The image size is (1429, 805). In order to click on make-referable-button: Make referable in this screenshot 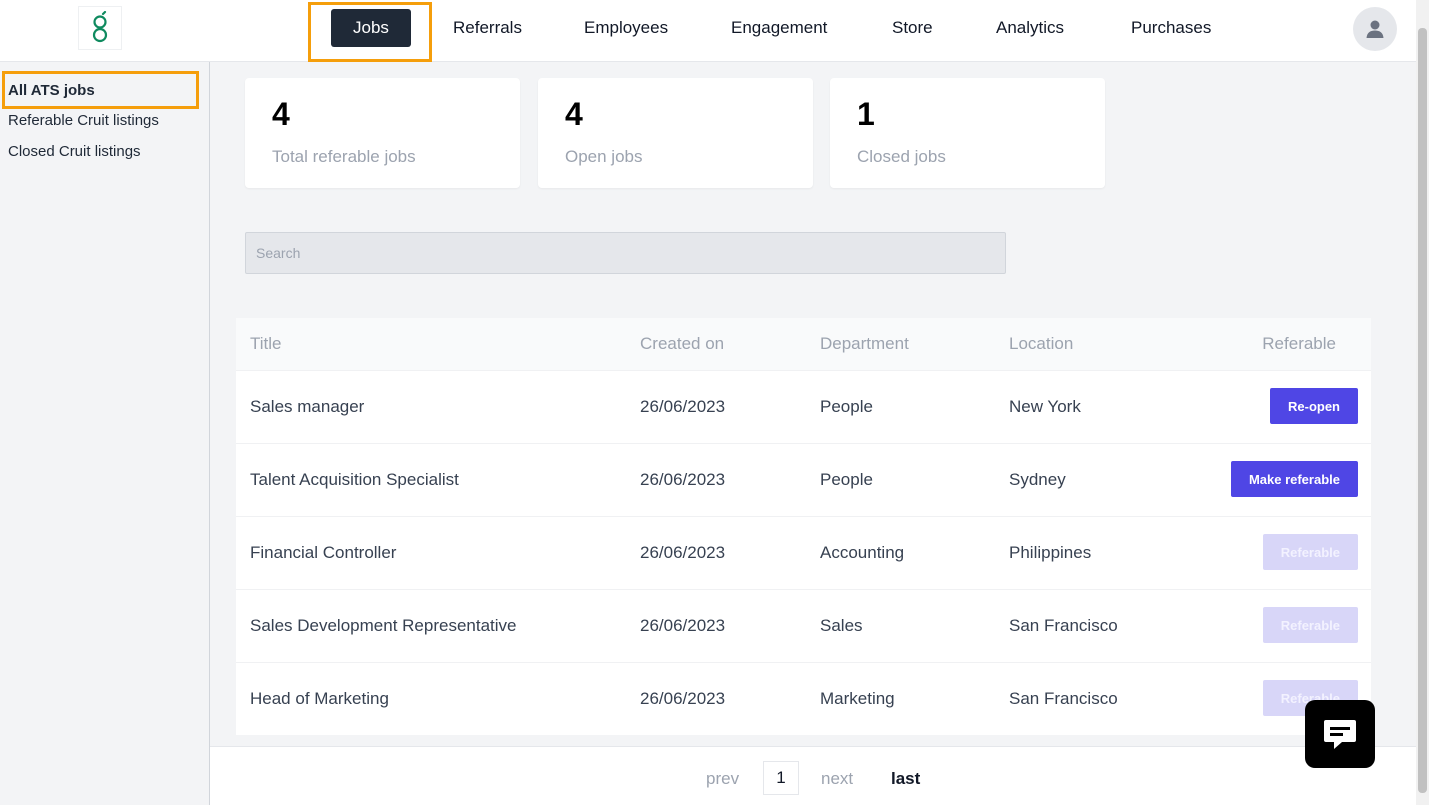, I will do `click(1294, 479)`.